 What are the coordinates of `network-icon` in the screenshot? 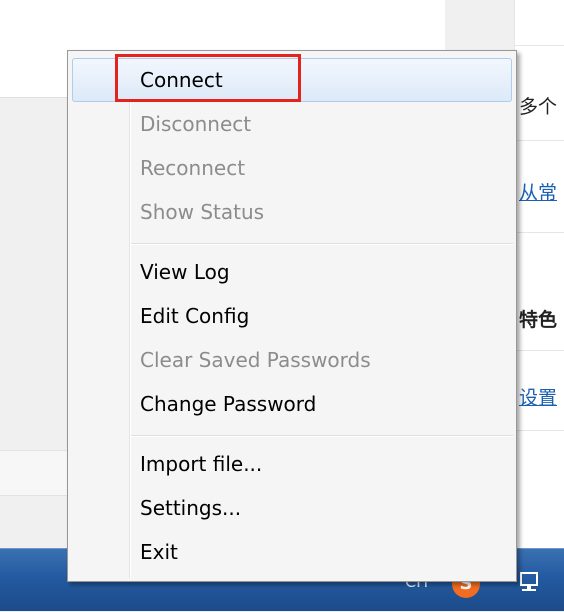 It's located at (529, 583).